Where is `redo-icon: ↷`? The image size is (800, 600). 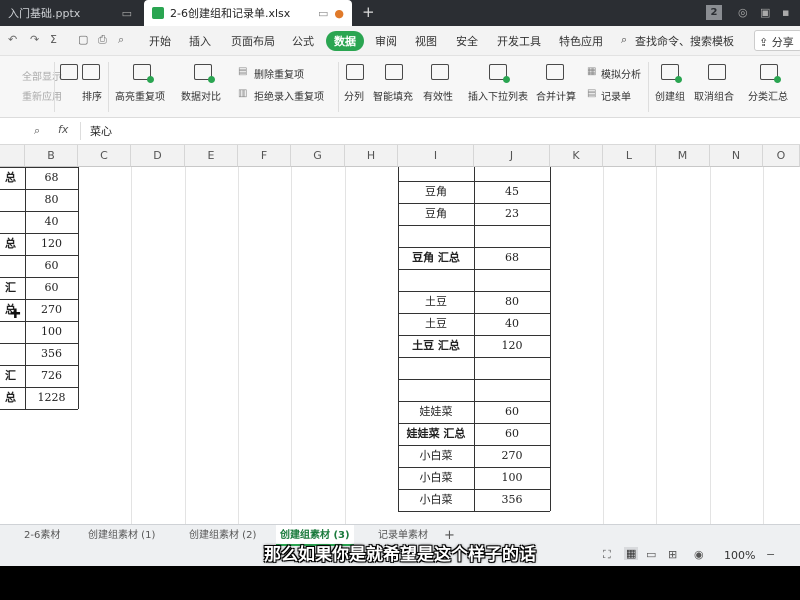
redo-icon: ↷ is located at coordinates (34, 39).